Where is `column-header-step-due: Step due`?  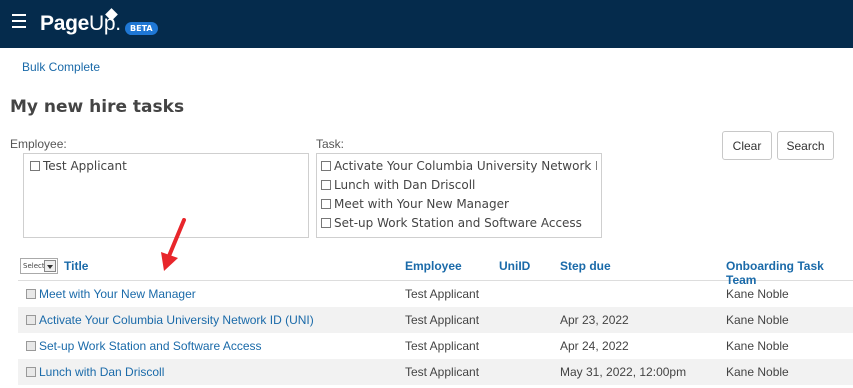
column-header-step-due: Step due is located at coordinates (585, 266).